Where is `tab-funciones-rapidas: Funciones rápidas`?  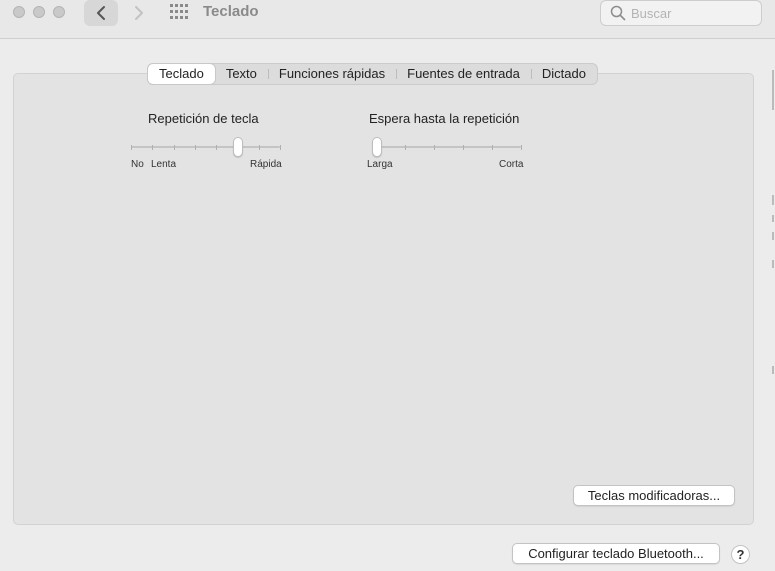
tab-funciones-rapidas: Funciones rápidas is located at coordinates (331, 74).